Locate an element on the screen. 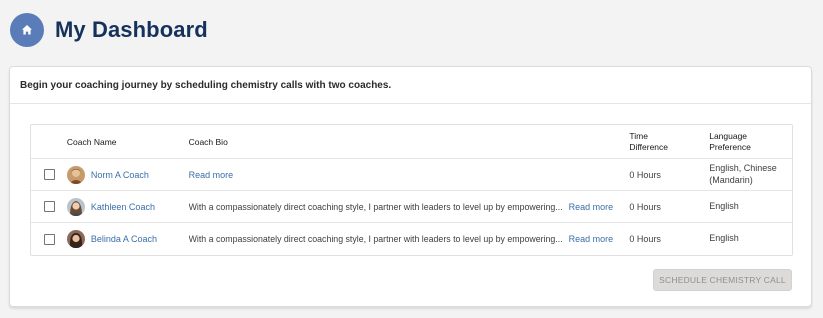 This screenshot has height=318, width=823. column-header-language-line1: Language is located at coordinates (728, 135).